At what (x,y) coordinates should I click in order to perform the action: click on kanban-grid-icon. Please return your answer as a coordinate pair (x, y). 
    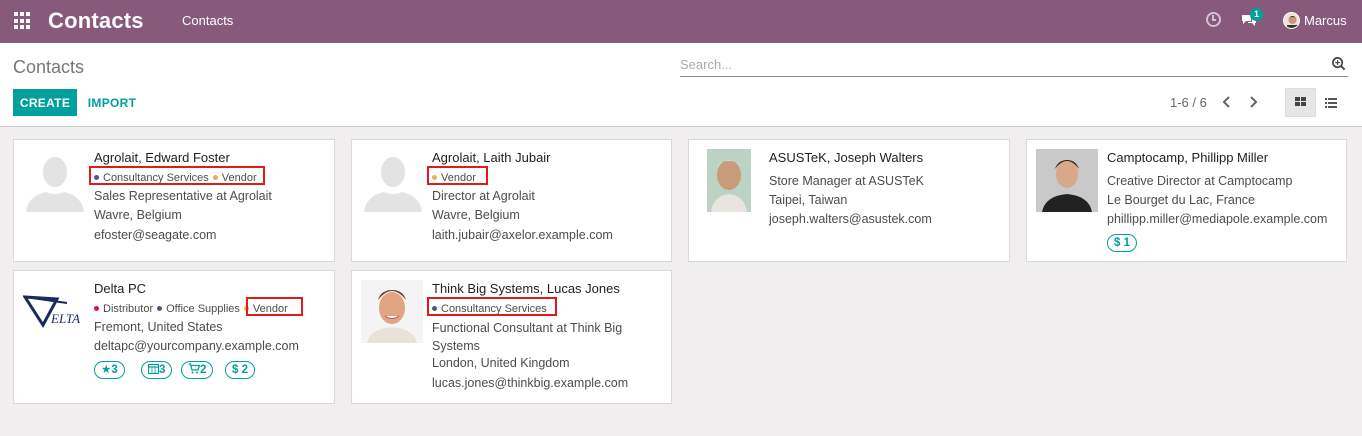
    Looking at the image, I should click on (1300, 101).